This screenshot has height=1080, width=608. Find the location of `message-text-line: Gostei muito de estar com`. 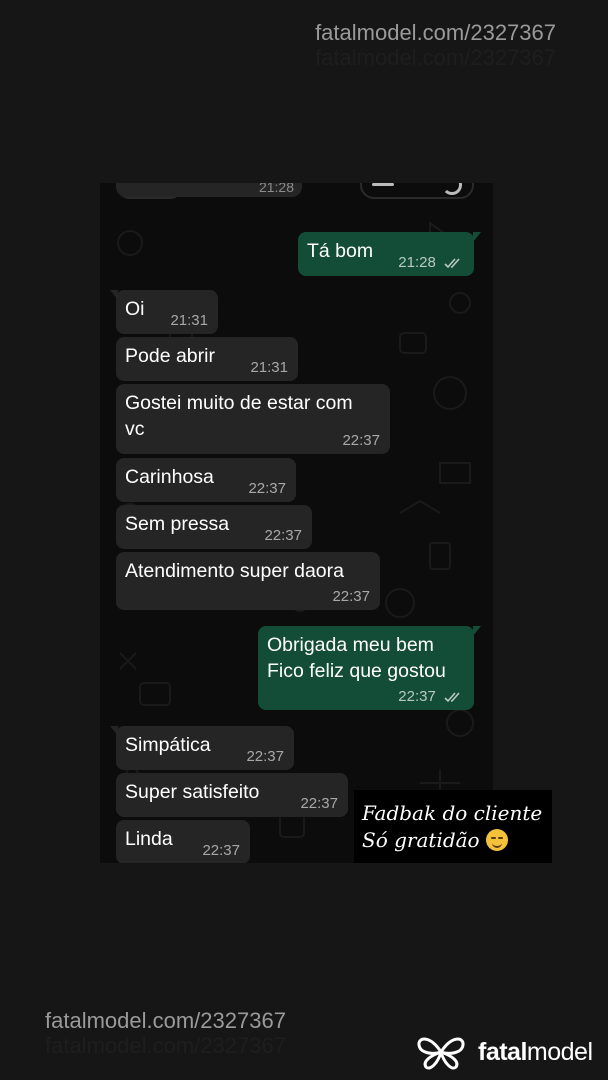

message-text-line: Gostei muito de estar com is located at coordinates (239, 403).